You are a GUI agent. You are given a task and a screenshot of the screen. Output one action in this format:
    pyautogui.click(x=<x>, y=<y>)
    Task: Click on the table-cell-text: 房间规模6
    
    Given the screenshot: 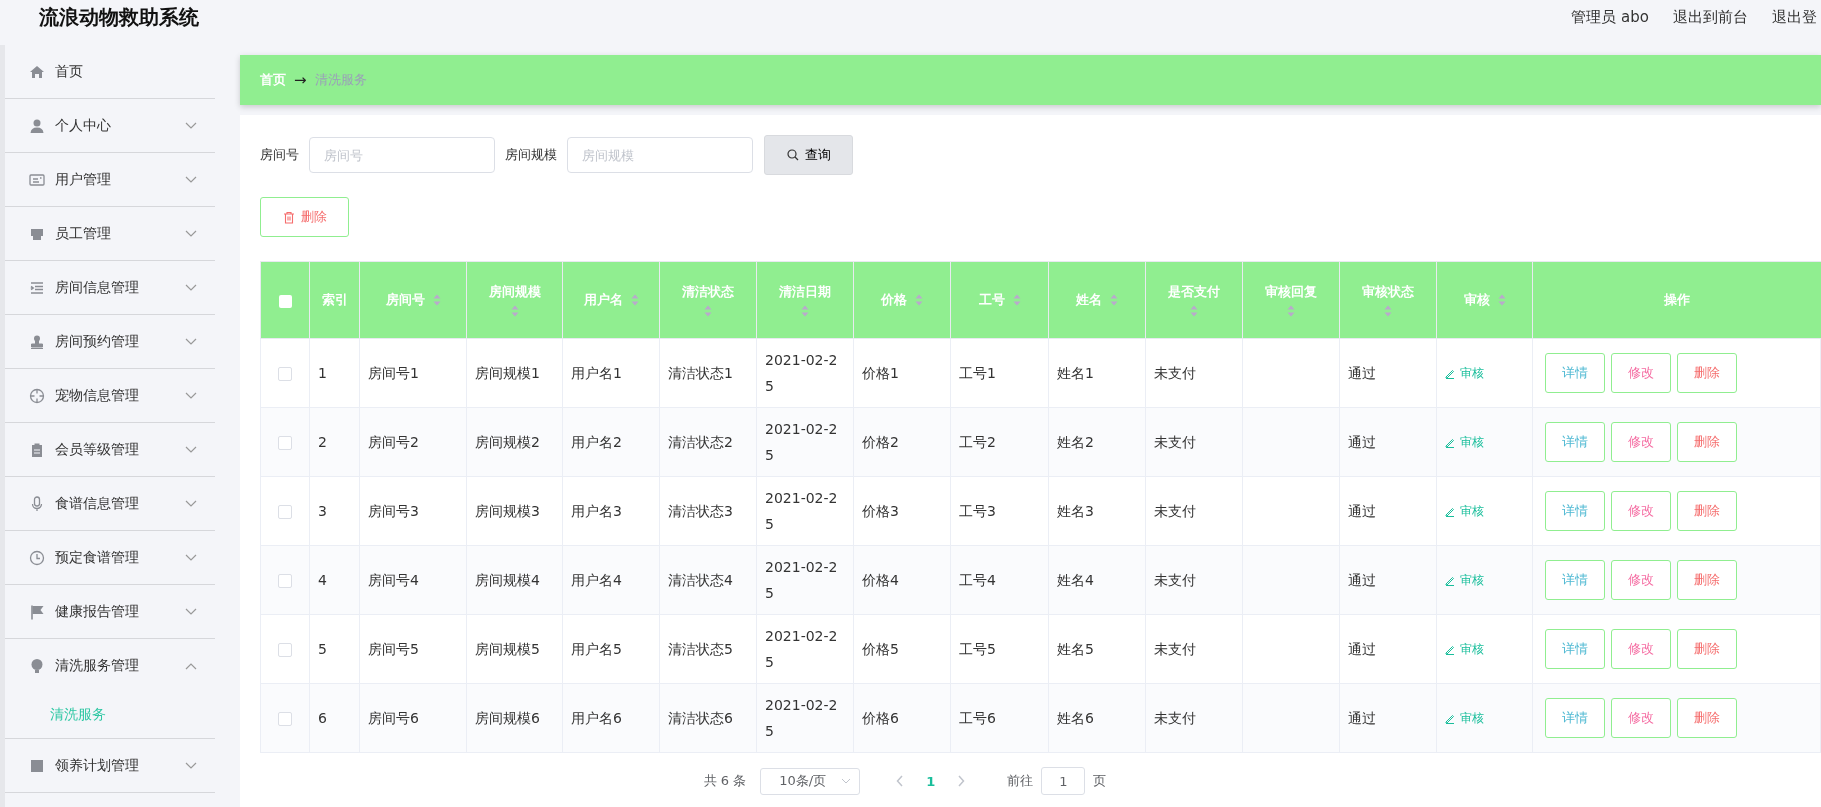 What is the action you would take?
    pyautogui.click(x=507, y=718)
    